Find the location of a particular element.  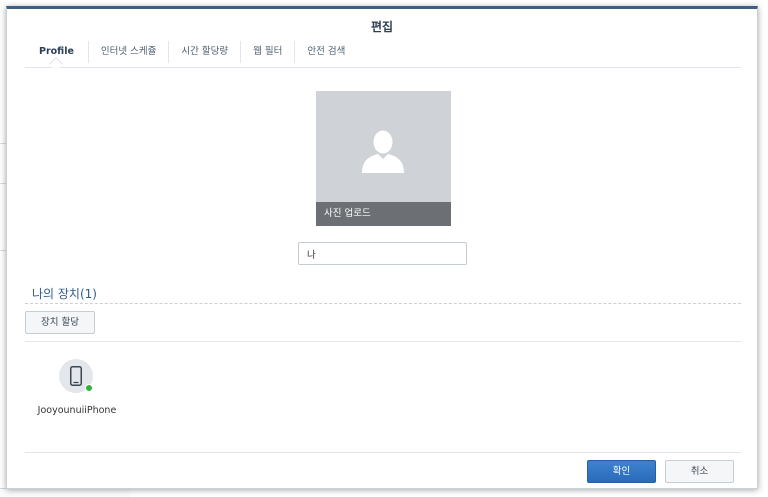

device-list-divider is located at coordinates (383, 341).